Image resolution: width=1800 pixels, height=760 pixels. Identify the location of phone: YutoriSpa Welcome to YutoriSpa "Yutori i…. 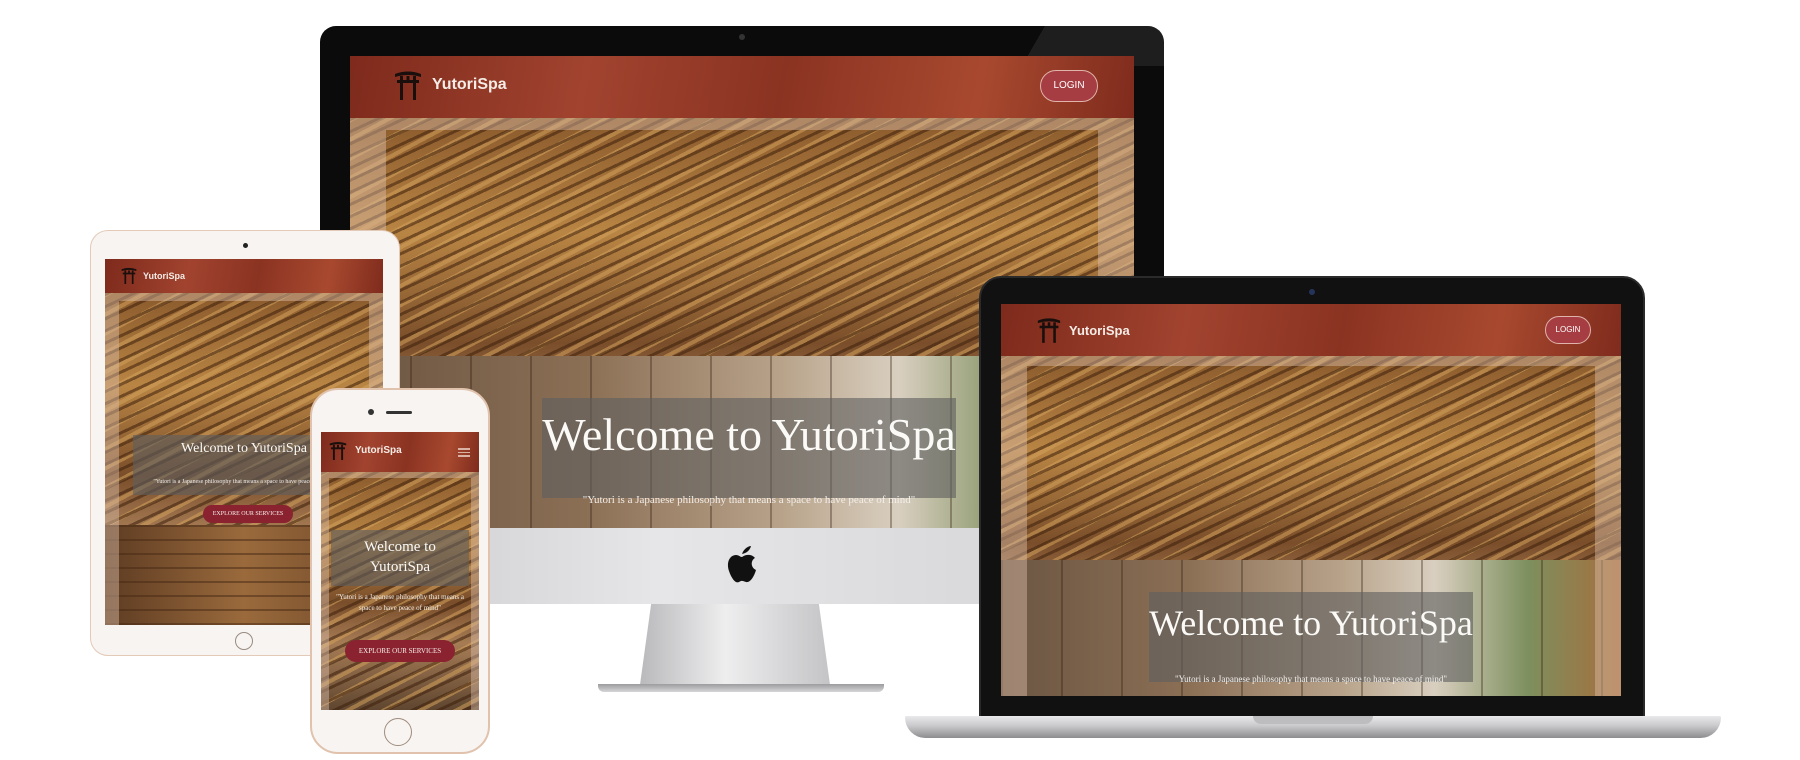
(400, 571).